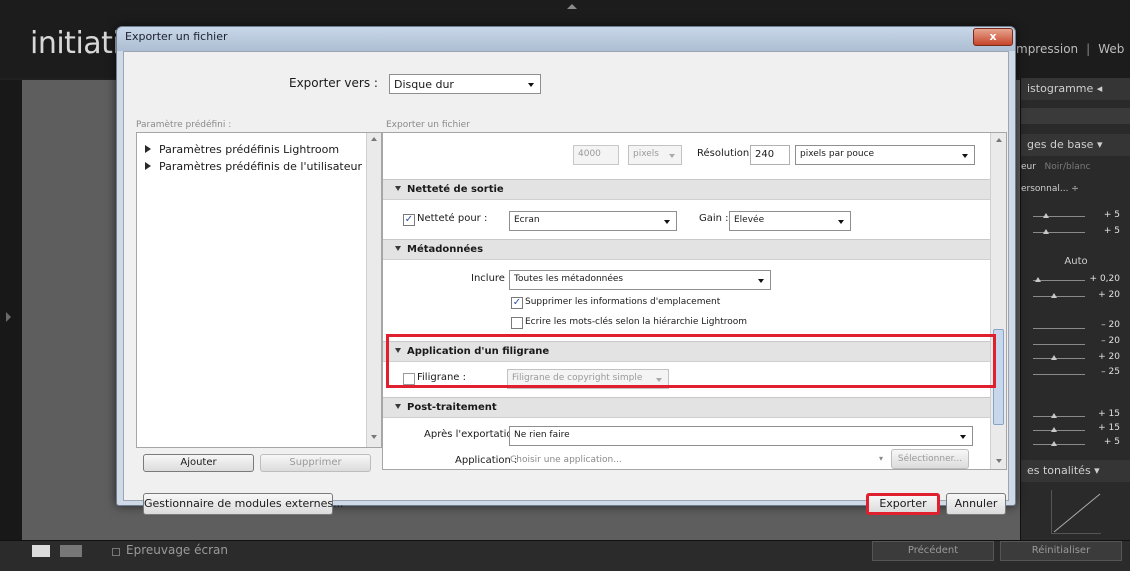 This screenshot has width=1130, height=571. I want to click on previous-button: Précédent, so click(933, 551).